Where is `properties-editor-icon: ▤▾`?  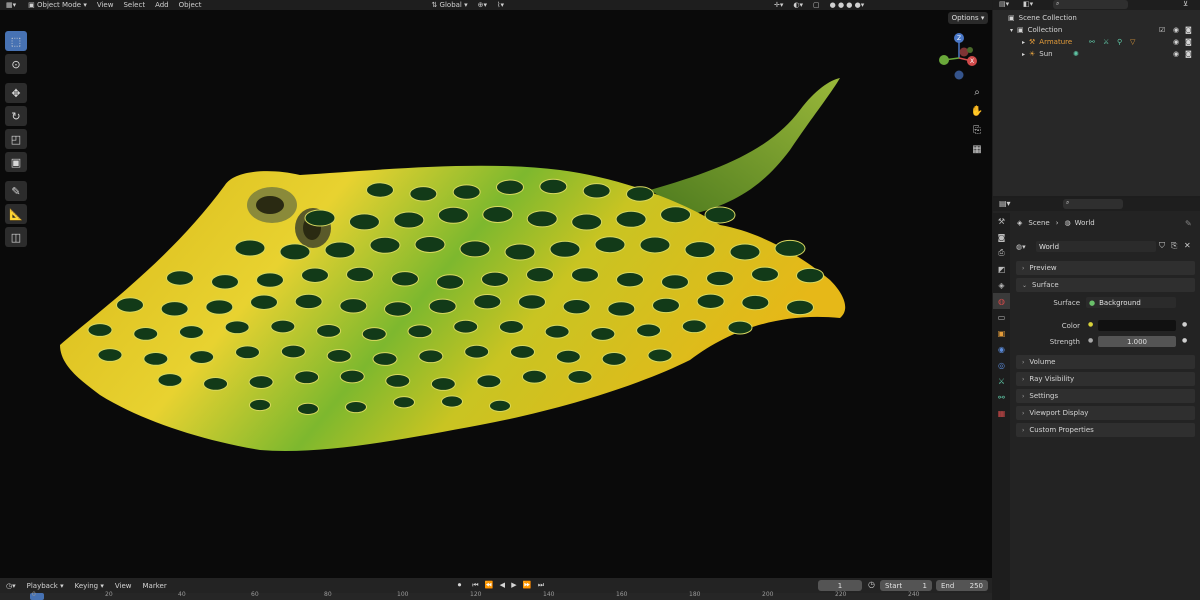
properties-editor-icon: ▤▾ is located at coordinates (1005, 203).